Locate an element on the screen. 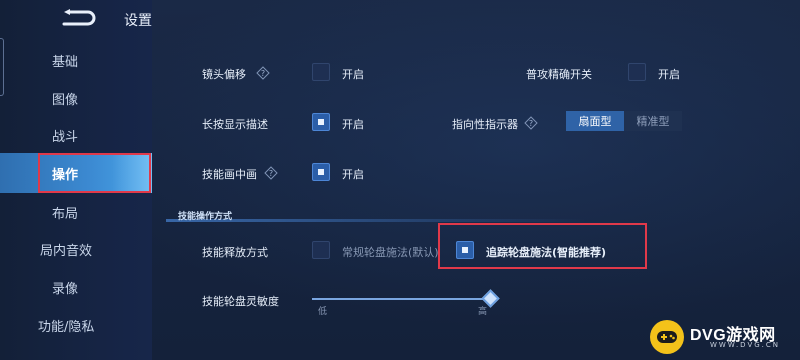  release-mode-tracking-text: 追踪轮盘施法(智能推荐) is located at coordinates (546, 252).